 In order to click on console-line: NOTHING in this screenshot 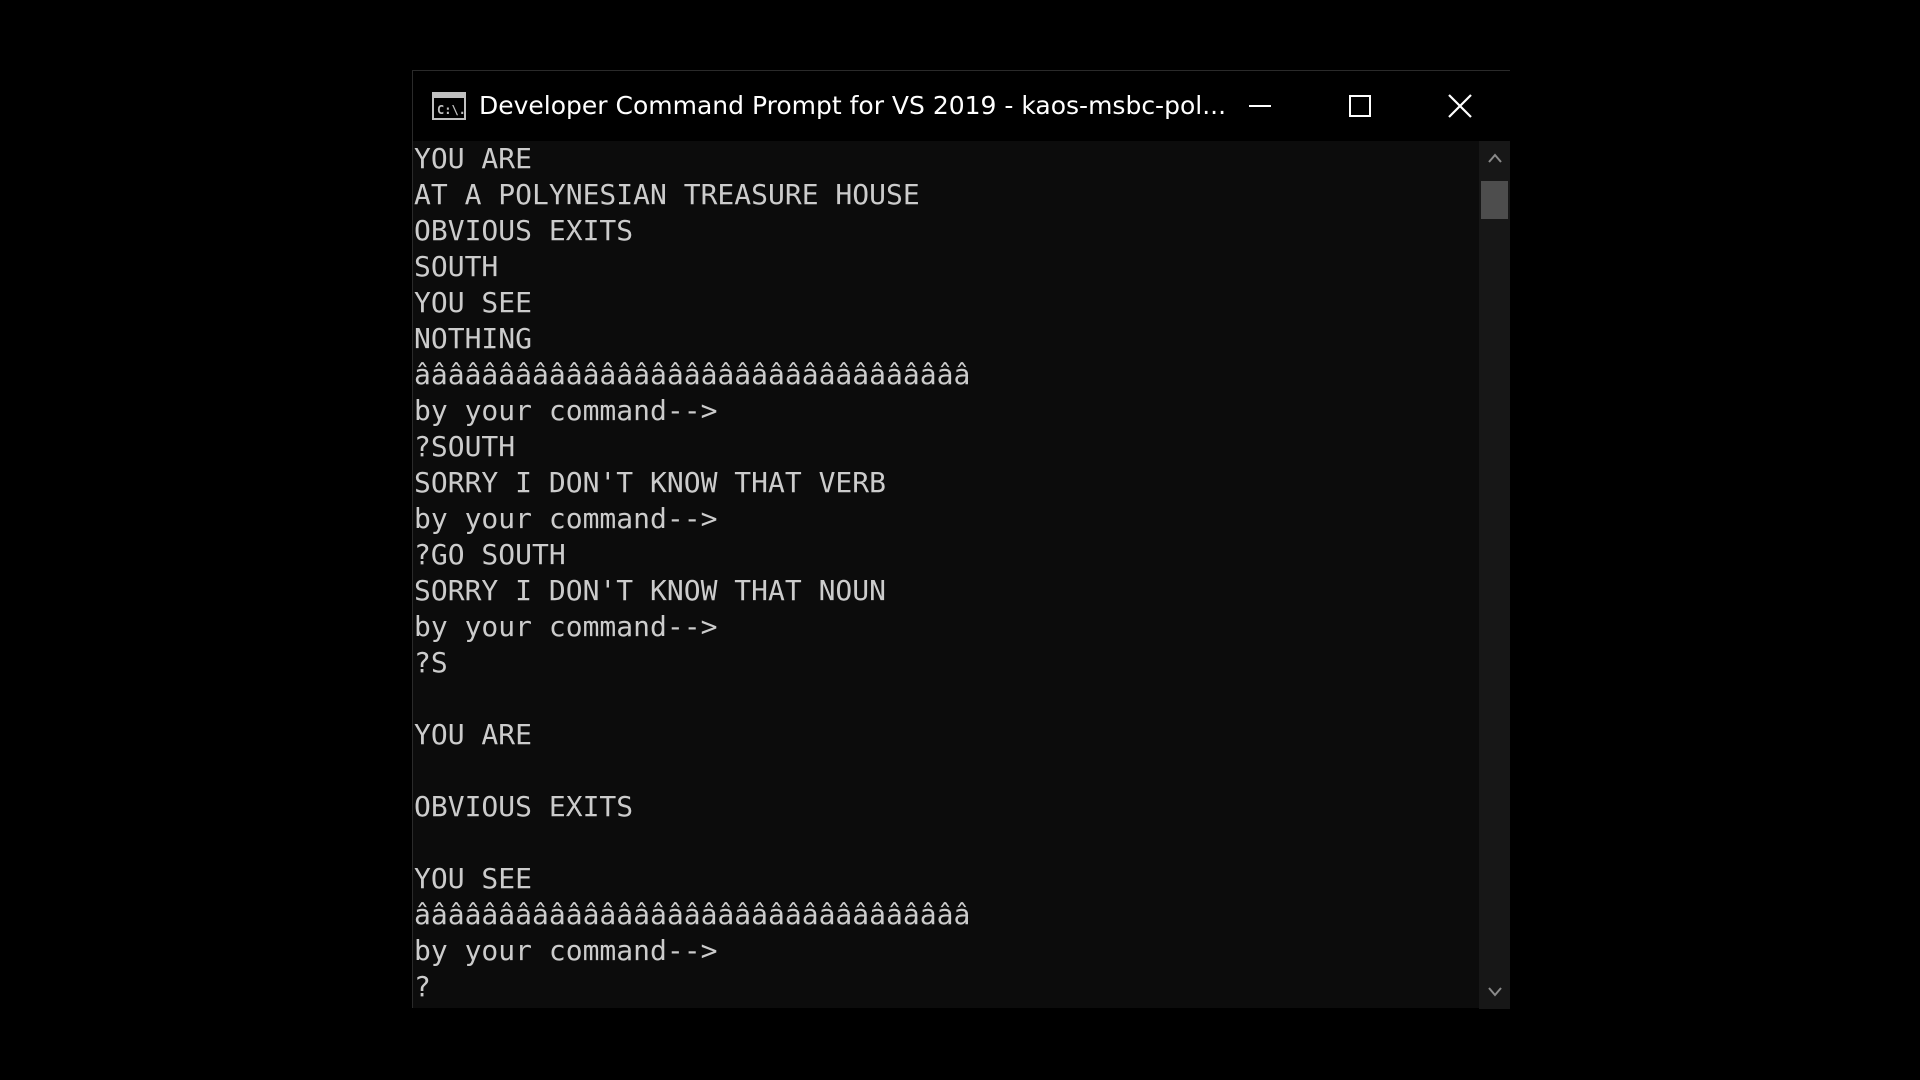, I will do `click(473, 338)`.